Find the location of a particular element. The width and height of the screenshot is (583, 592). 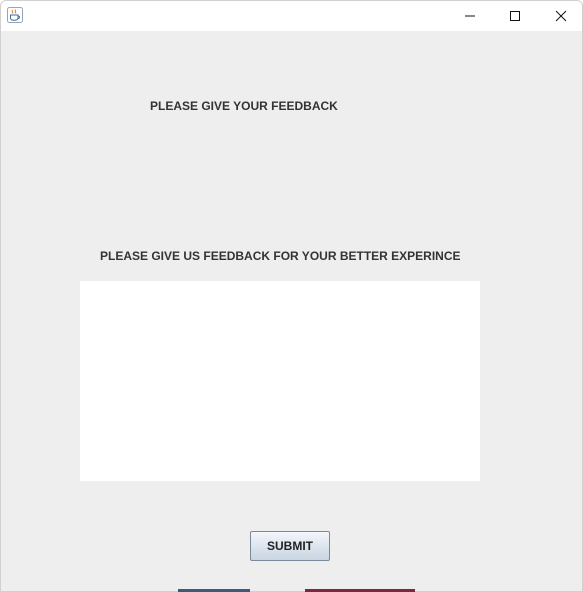

minimize-icon is located at coordinates (470, 16).